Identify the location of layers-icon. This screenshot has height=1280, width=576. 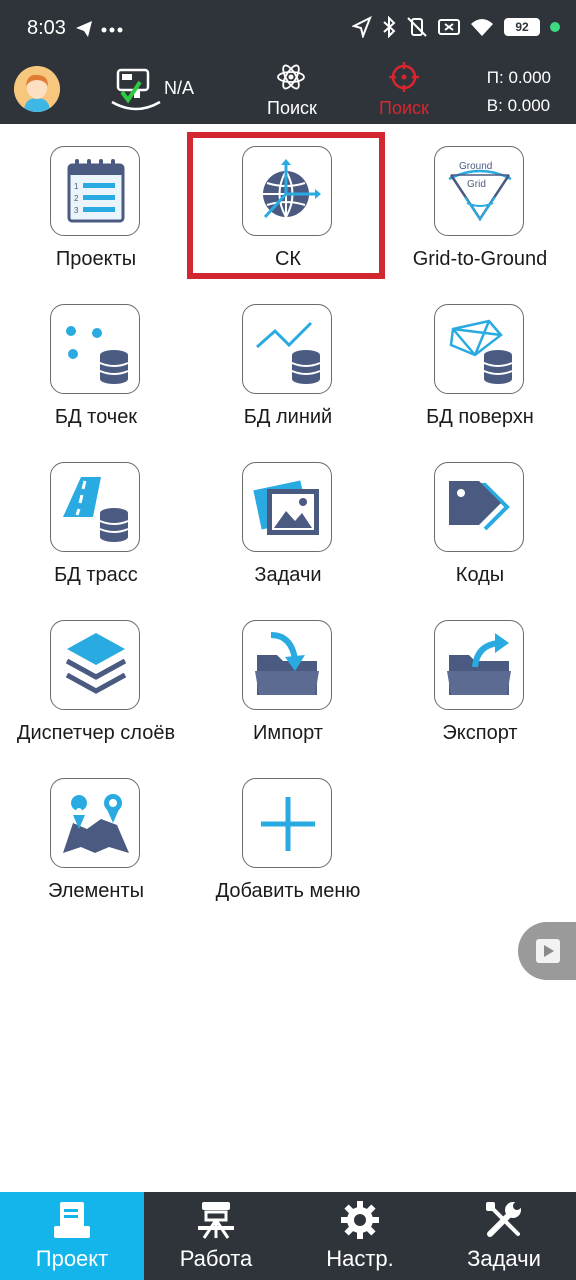
(95, 665).